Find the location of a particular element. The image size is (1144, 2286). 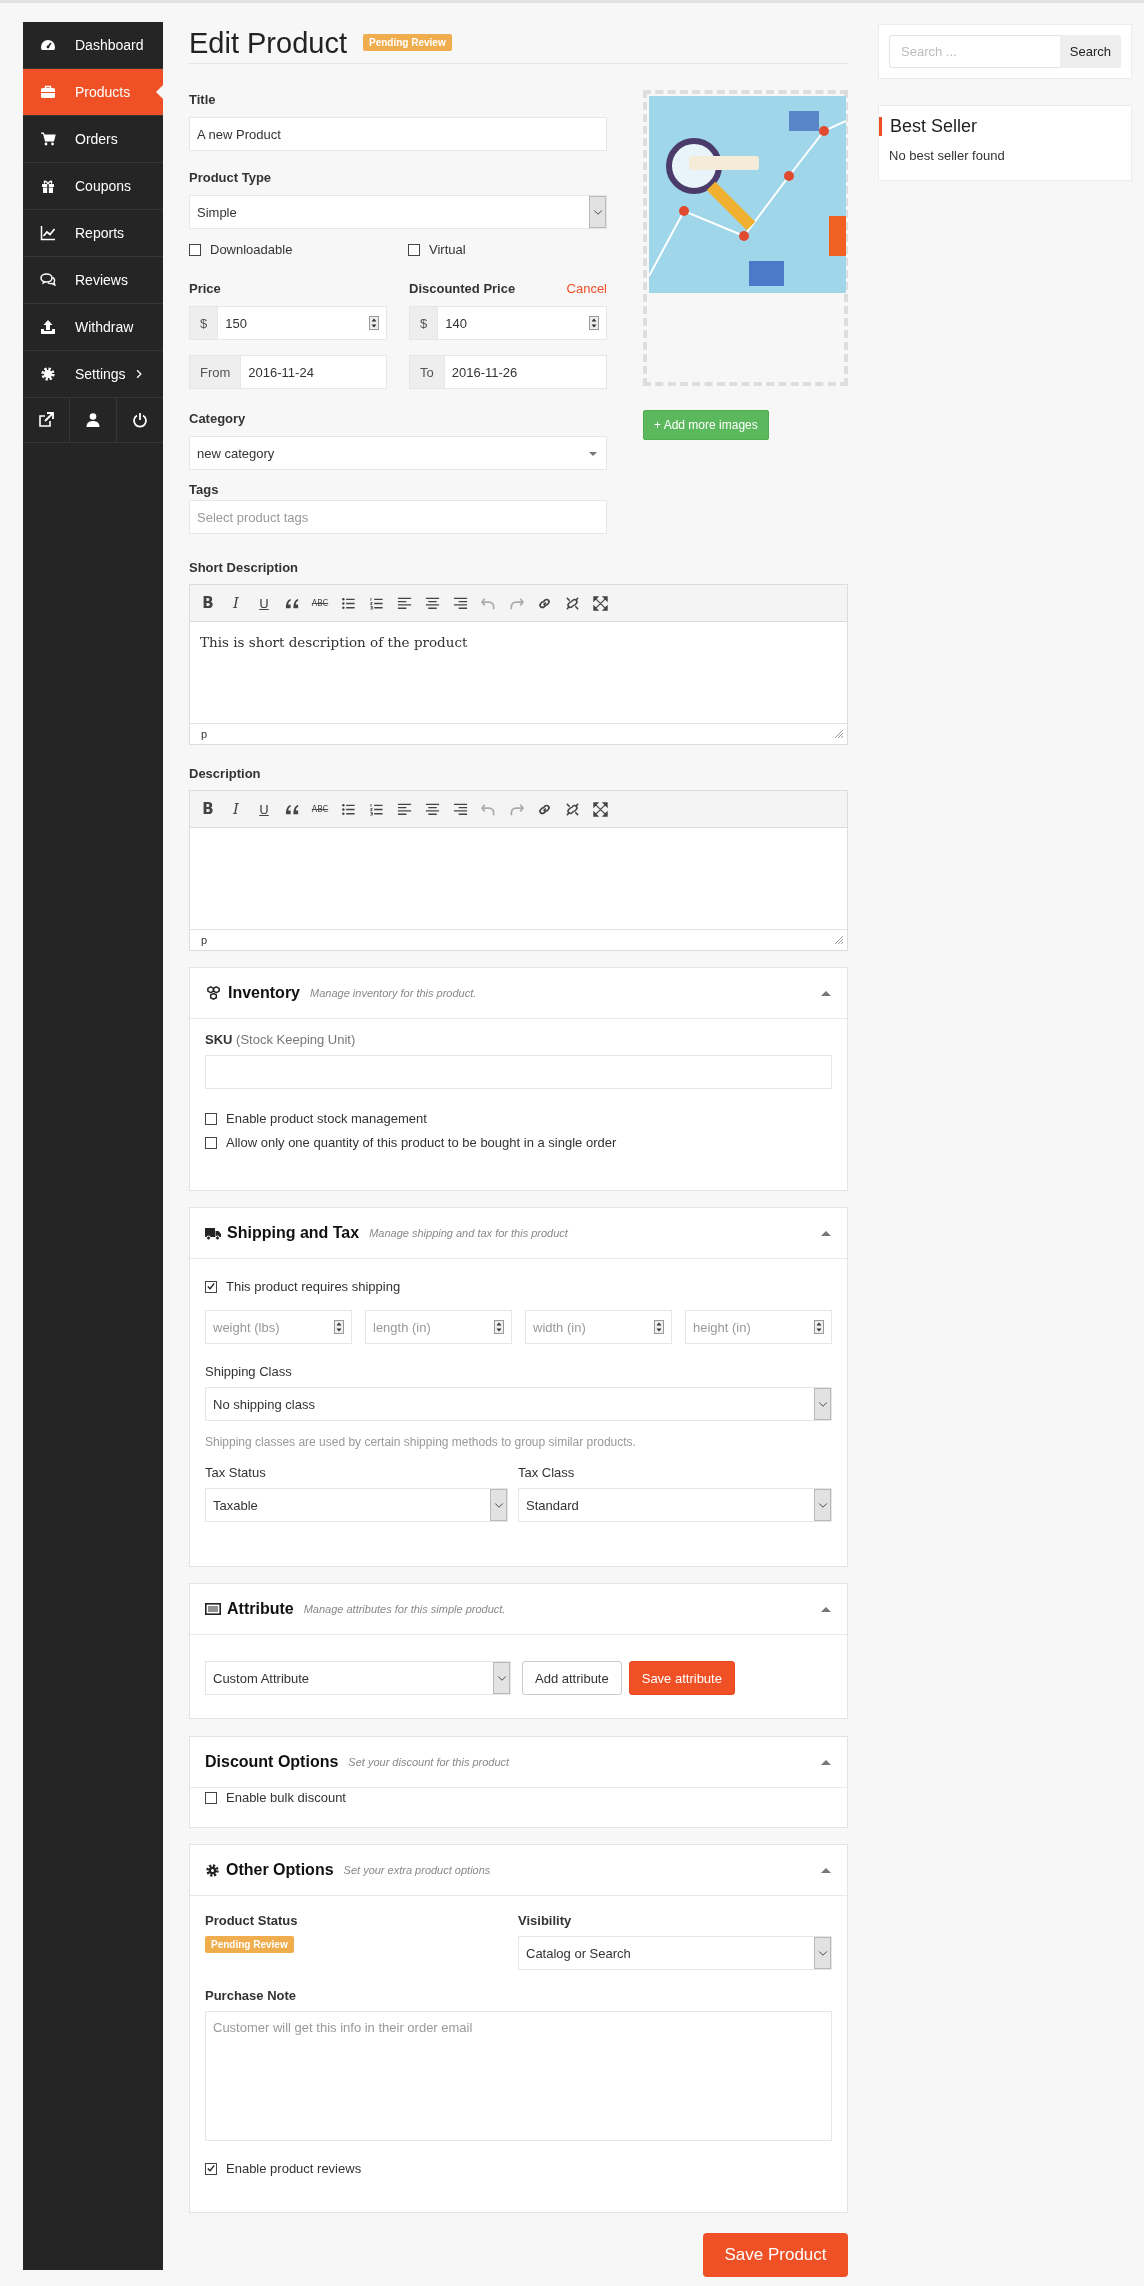

price-field: 150 is located at coordinates (302, 323).